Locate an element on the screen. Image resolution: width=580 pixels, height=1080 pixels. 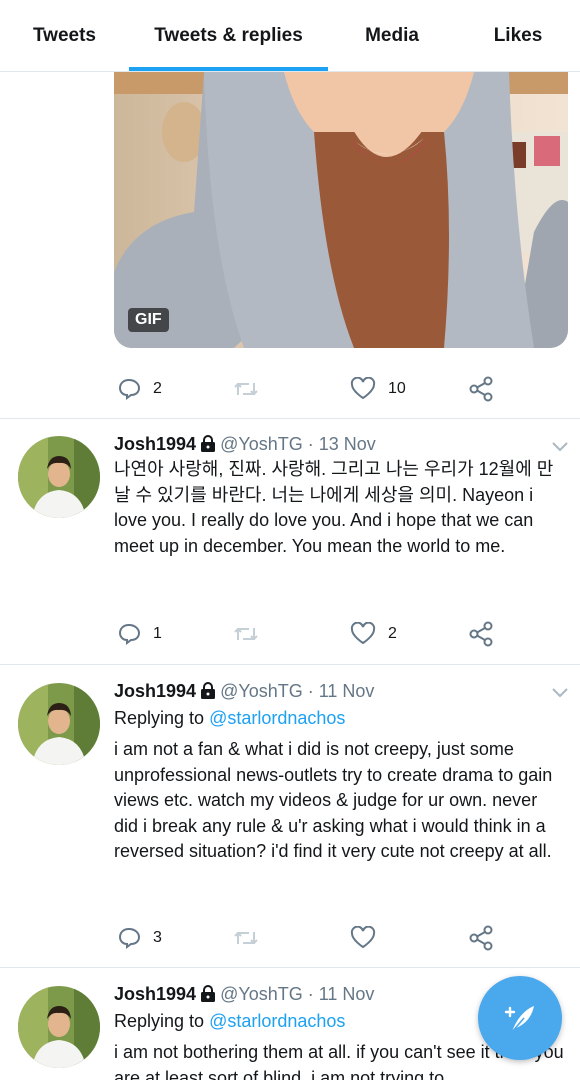
gif-badge: GIF is located at coordinates (148, 320).